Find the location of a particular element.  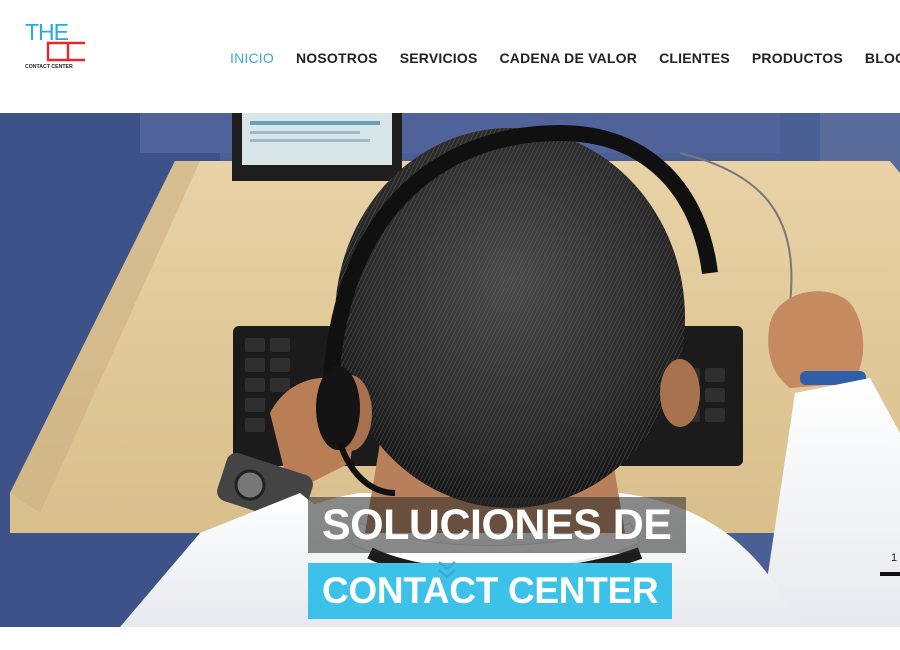

nav-item-inicio: INICIO is located at coordinates (252, 58).